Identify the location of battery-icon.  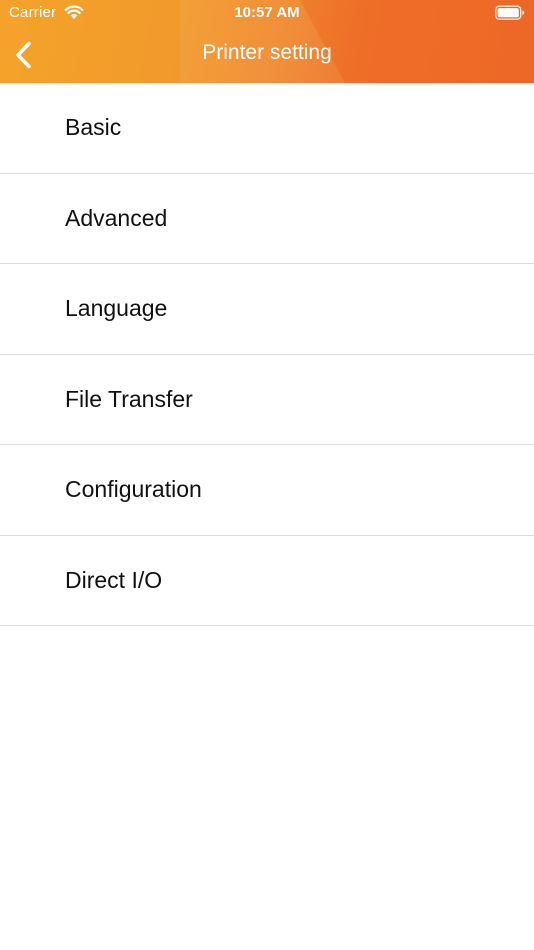
(510, 12).